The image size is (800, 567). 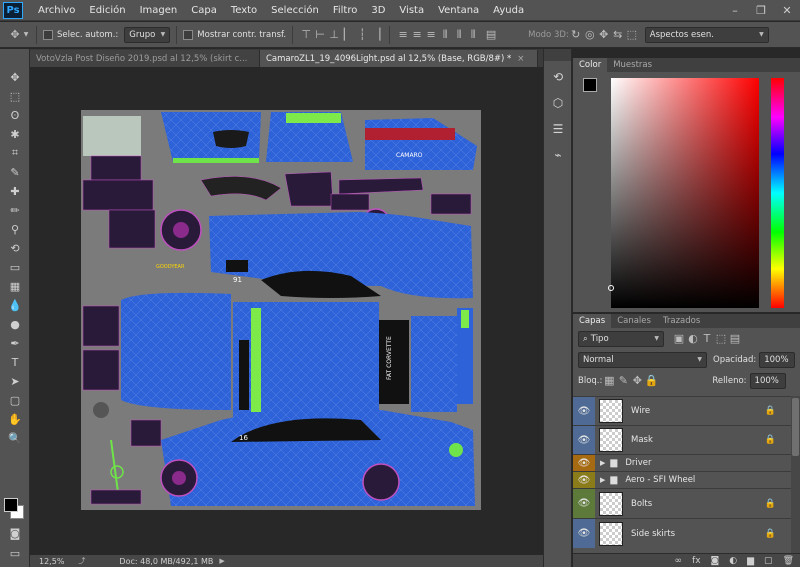 I want to click on hand-tool-icon: ✋, so click(x=15, y=419).